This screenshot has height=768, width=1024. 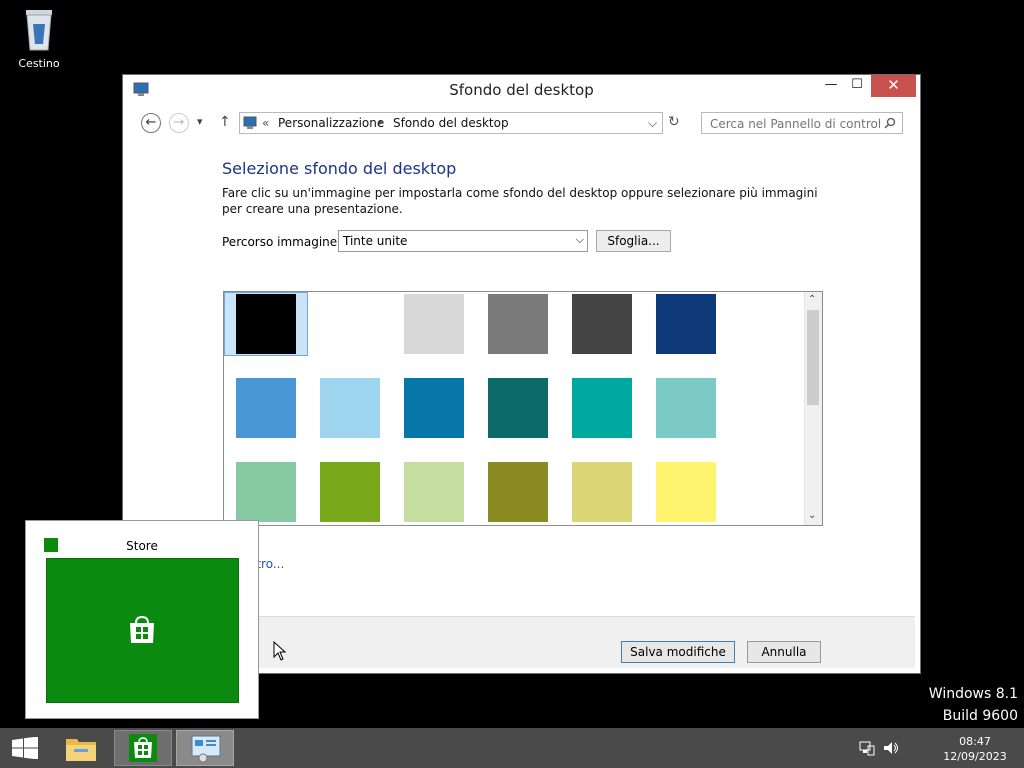 I want to click on title-bar: Sfondo del desktop — ☐ ✕, so click(x=521, y=90).